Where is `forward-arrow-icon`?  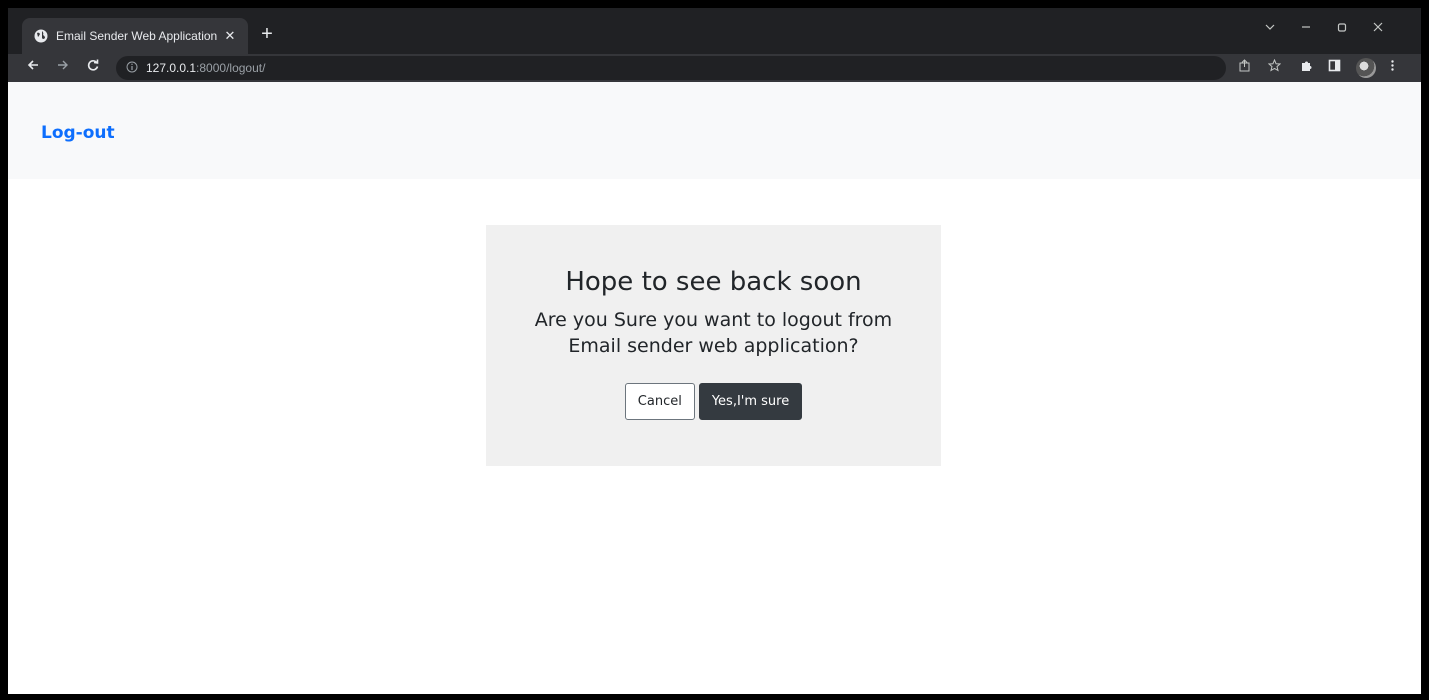 forward-arrow-icon is located at coordinates (63, 68).